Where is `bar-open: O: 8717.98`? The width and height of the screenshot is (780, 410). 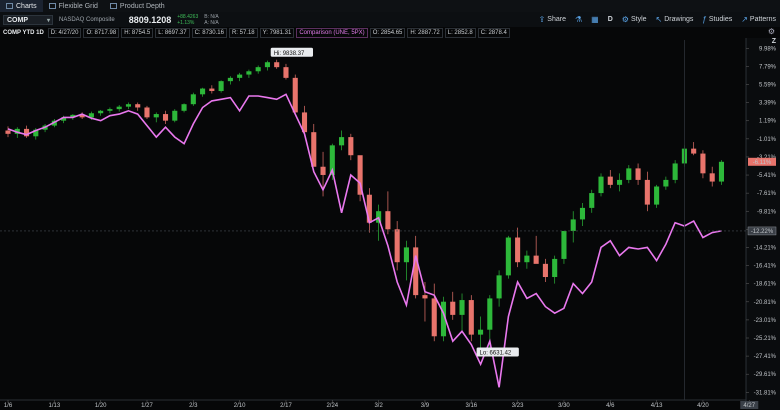
bar-open: O: 8717.98 is located at coordinates (101, 32).